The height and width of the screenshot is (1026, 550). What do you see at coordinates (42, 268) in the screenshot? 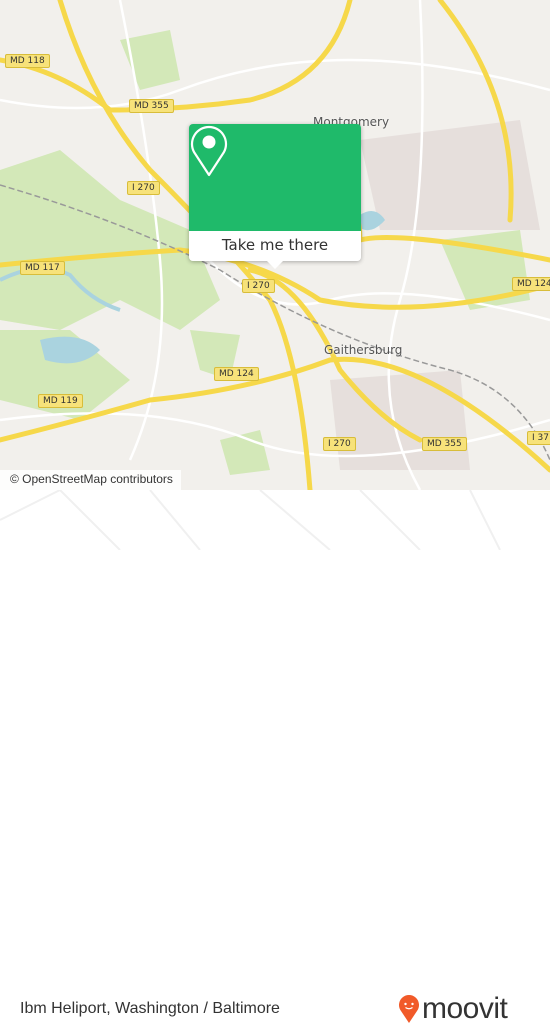
I see `road-label: MD 117` at bounding box center [42, 268].